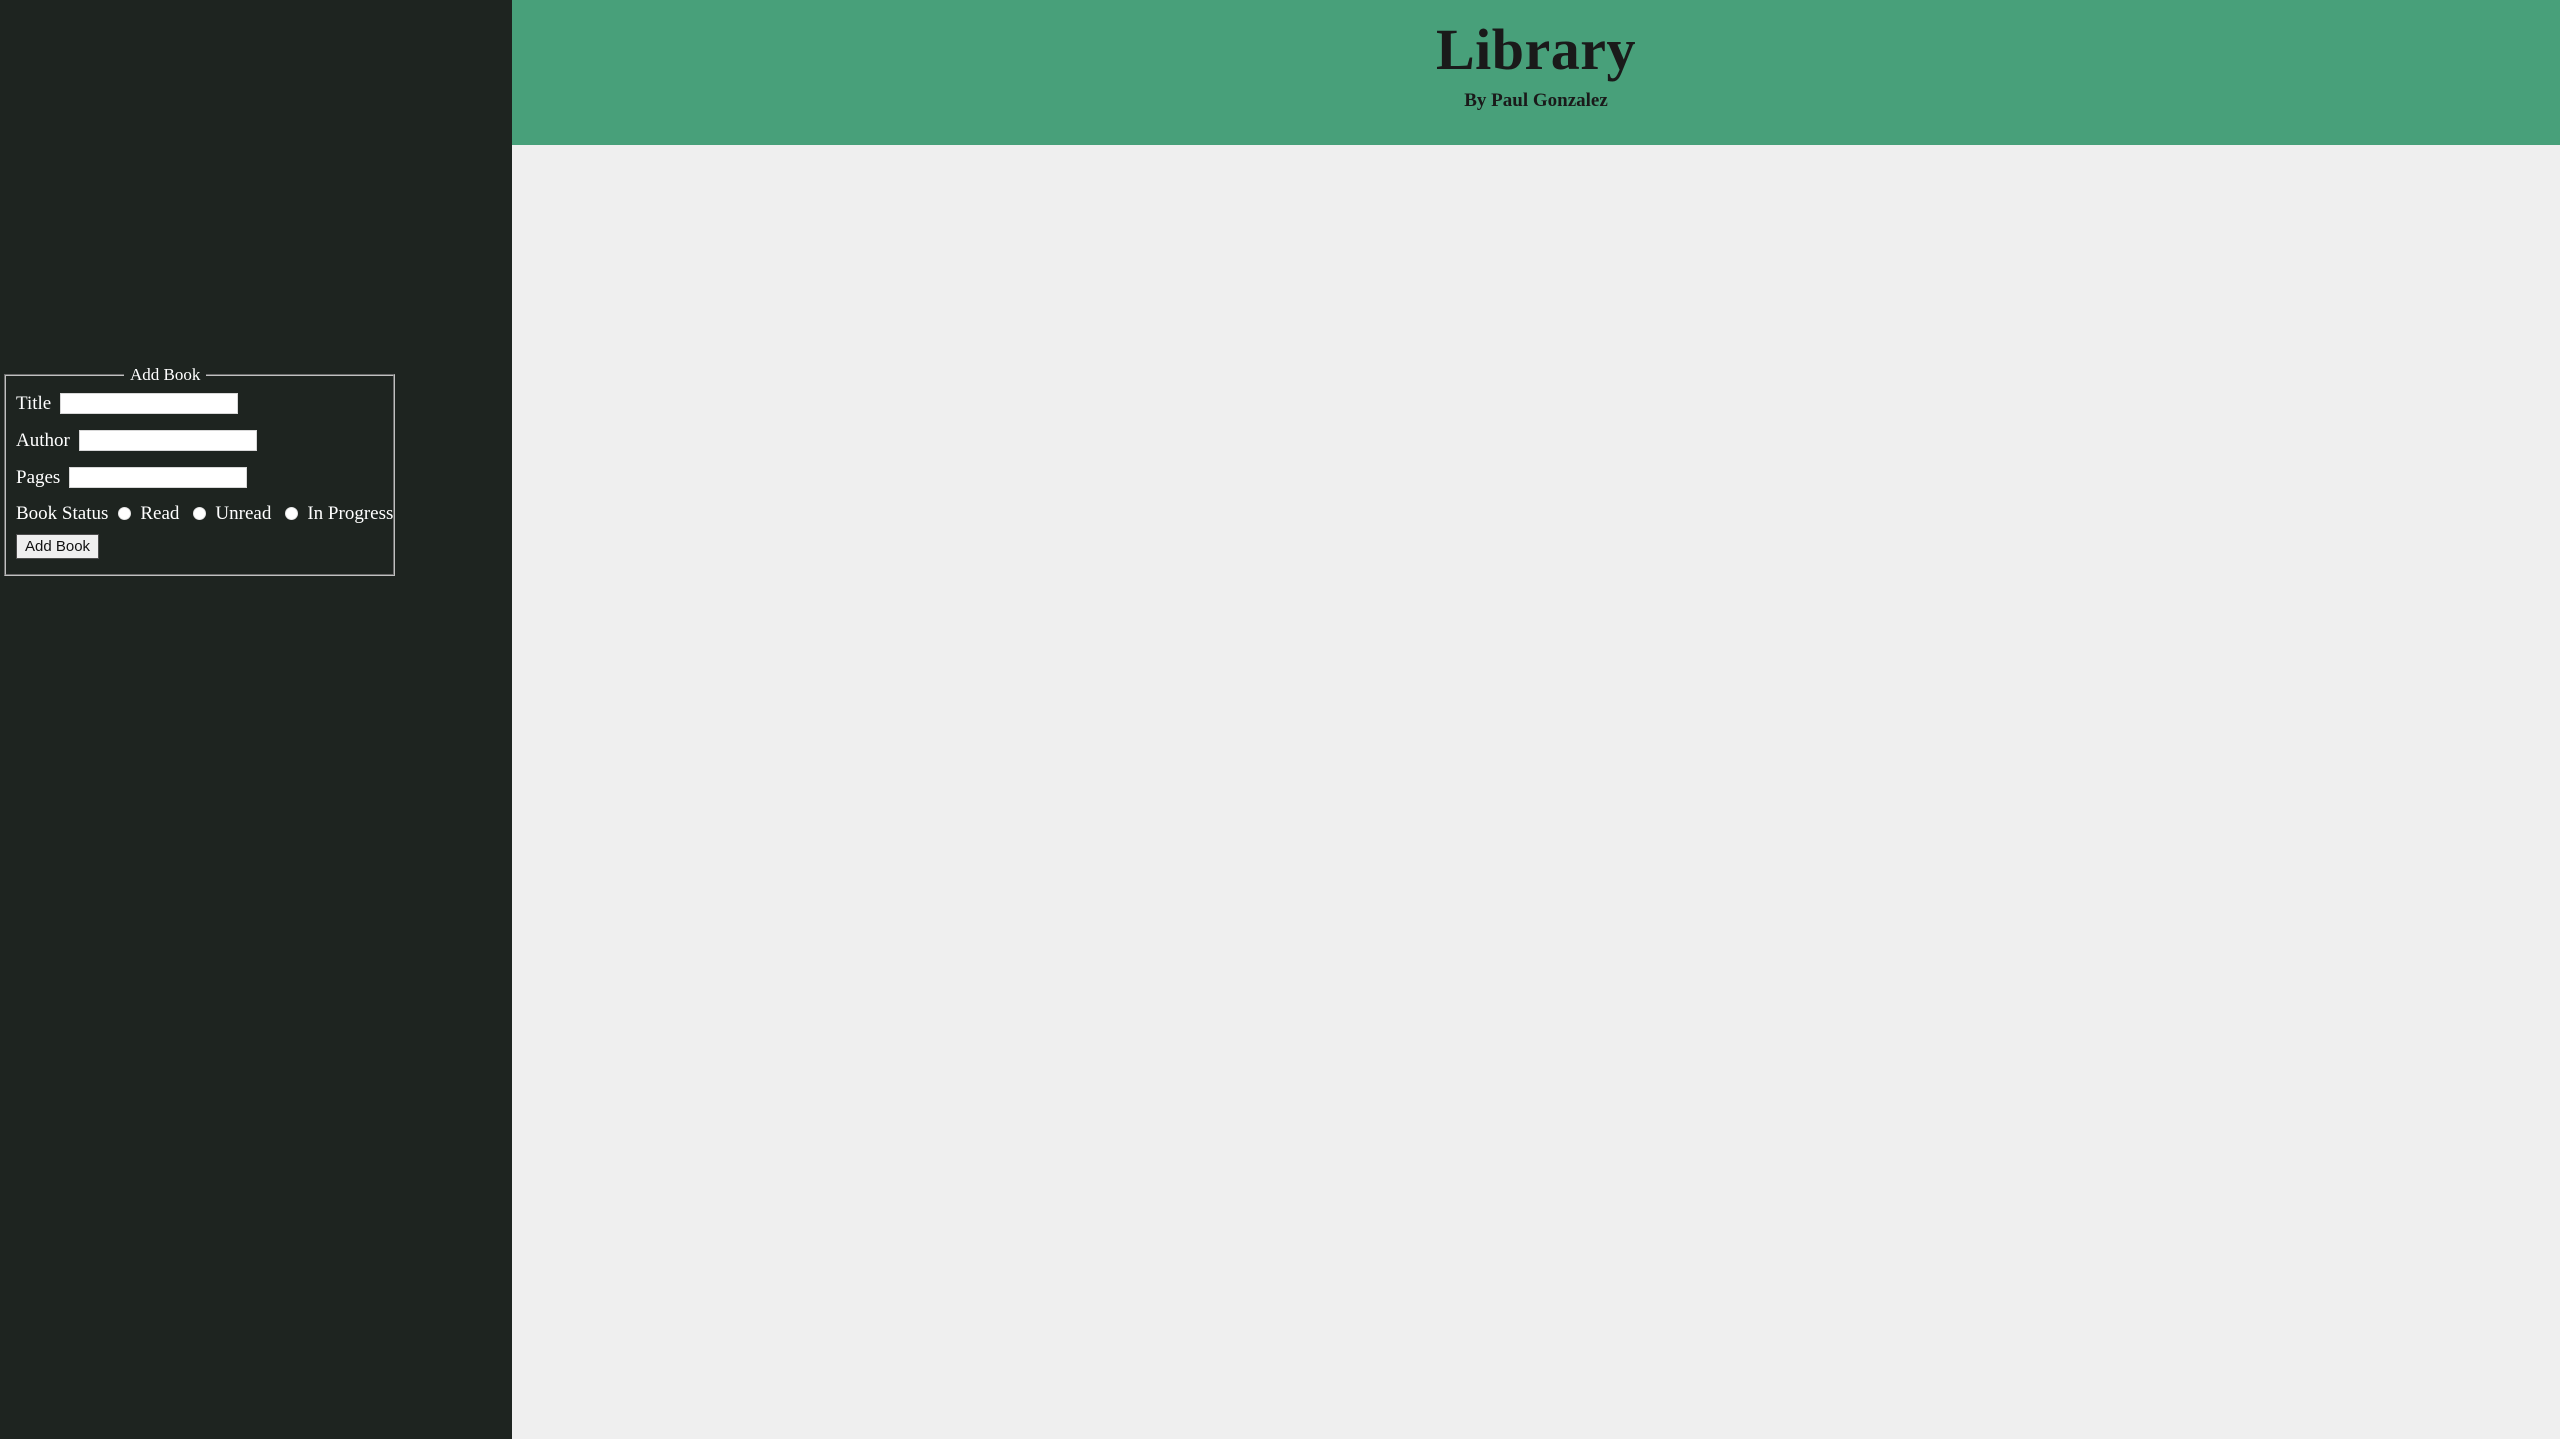  I want to click on page-header: Library By Paul Gonzalez, so click(1536, 72).